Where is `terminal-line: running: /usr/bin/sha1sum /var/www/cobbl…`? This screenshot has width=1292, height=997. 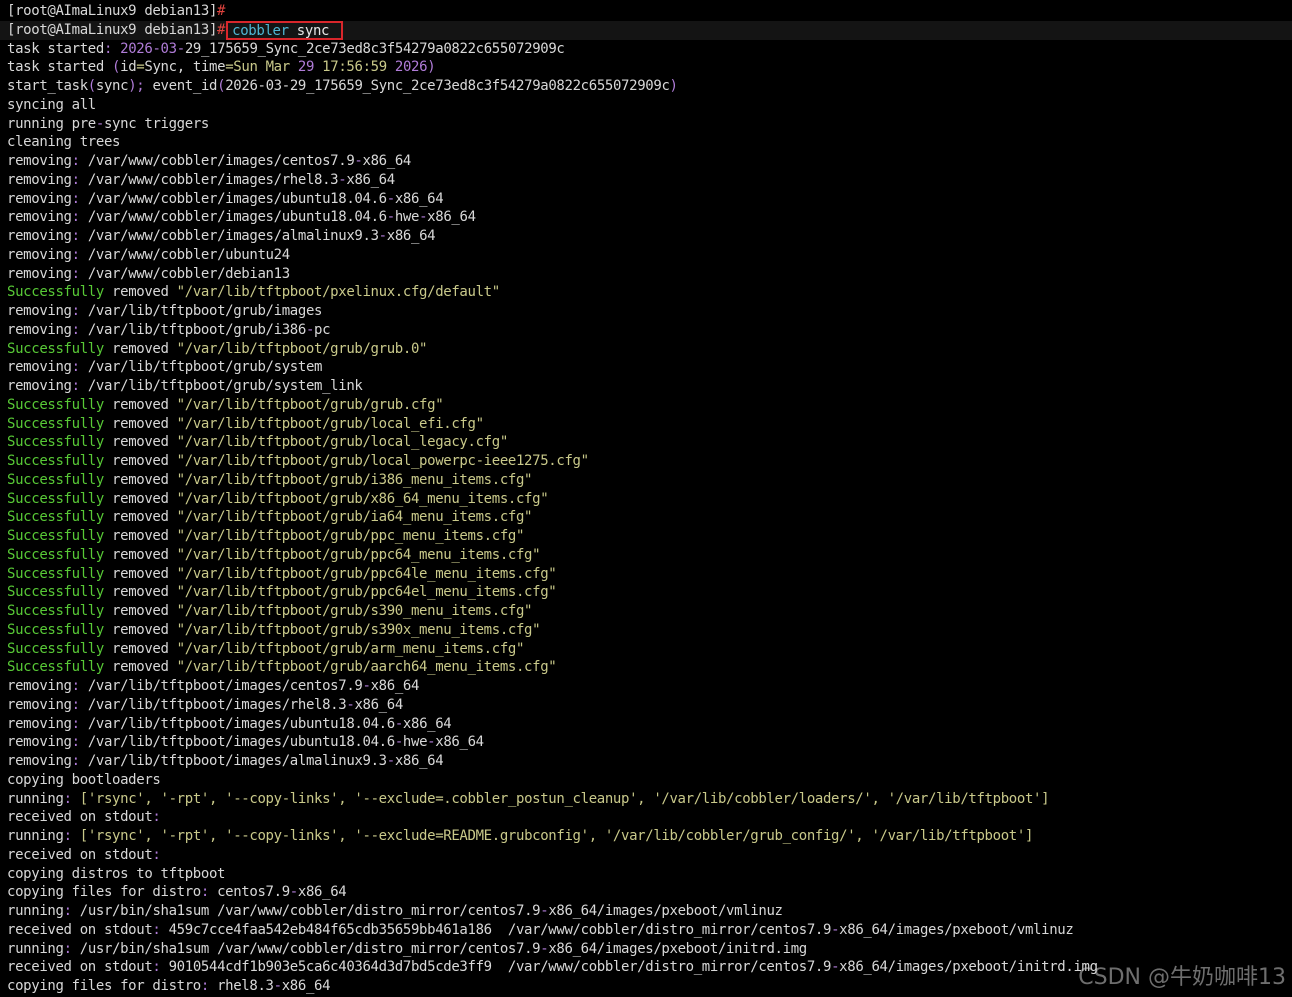
terminal-line: running: /usr/bin/sha1sum /var/www/cobbl… is located at coordinates (649, 949).